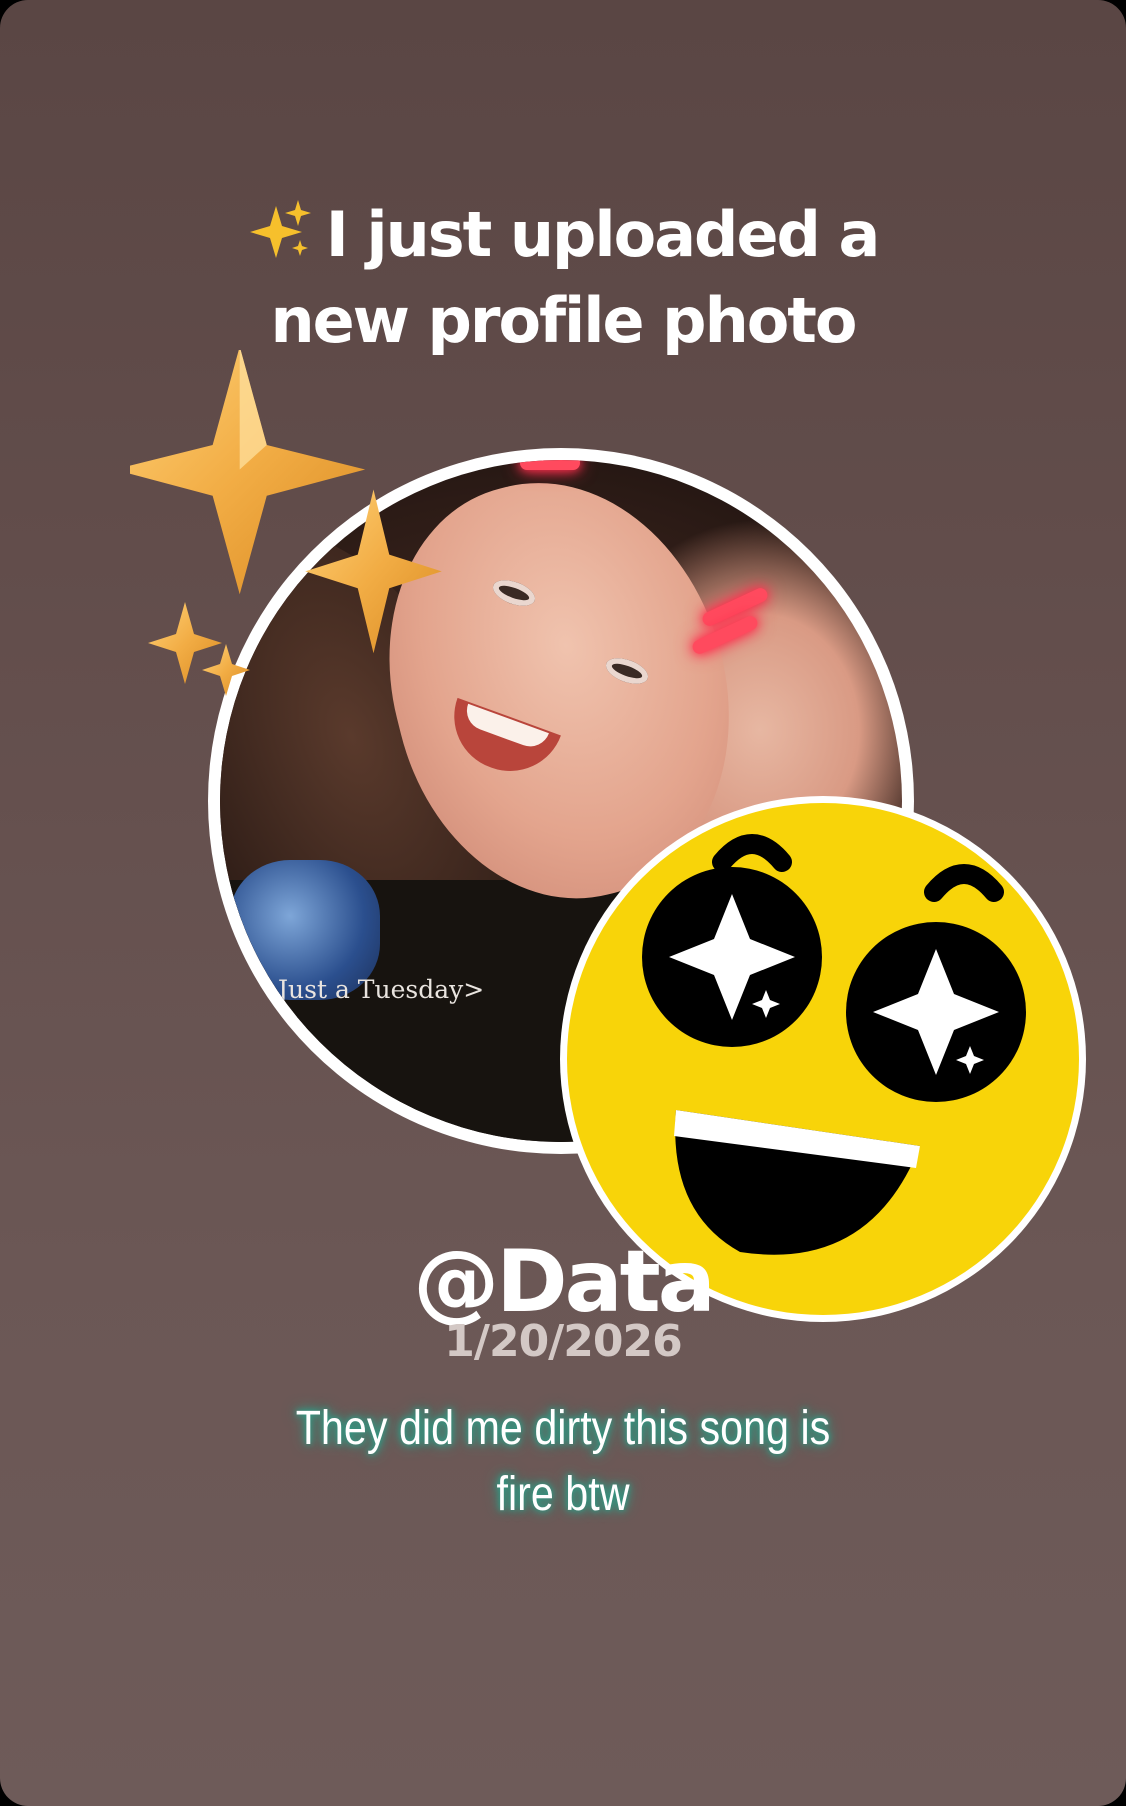  I want to click on gold-stars-sticker, so click(300, 530).